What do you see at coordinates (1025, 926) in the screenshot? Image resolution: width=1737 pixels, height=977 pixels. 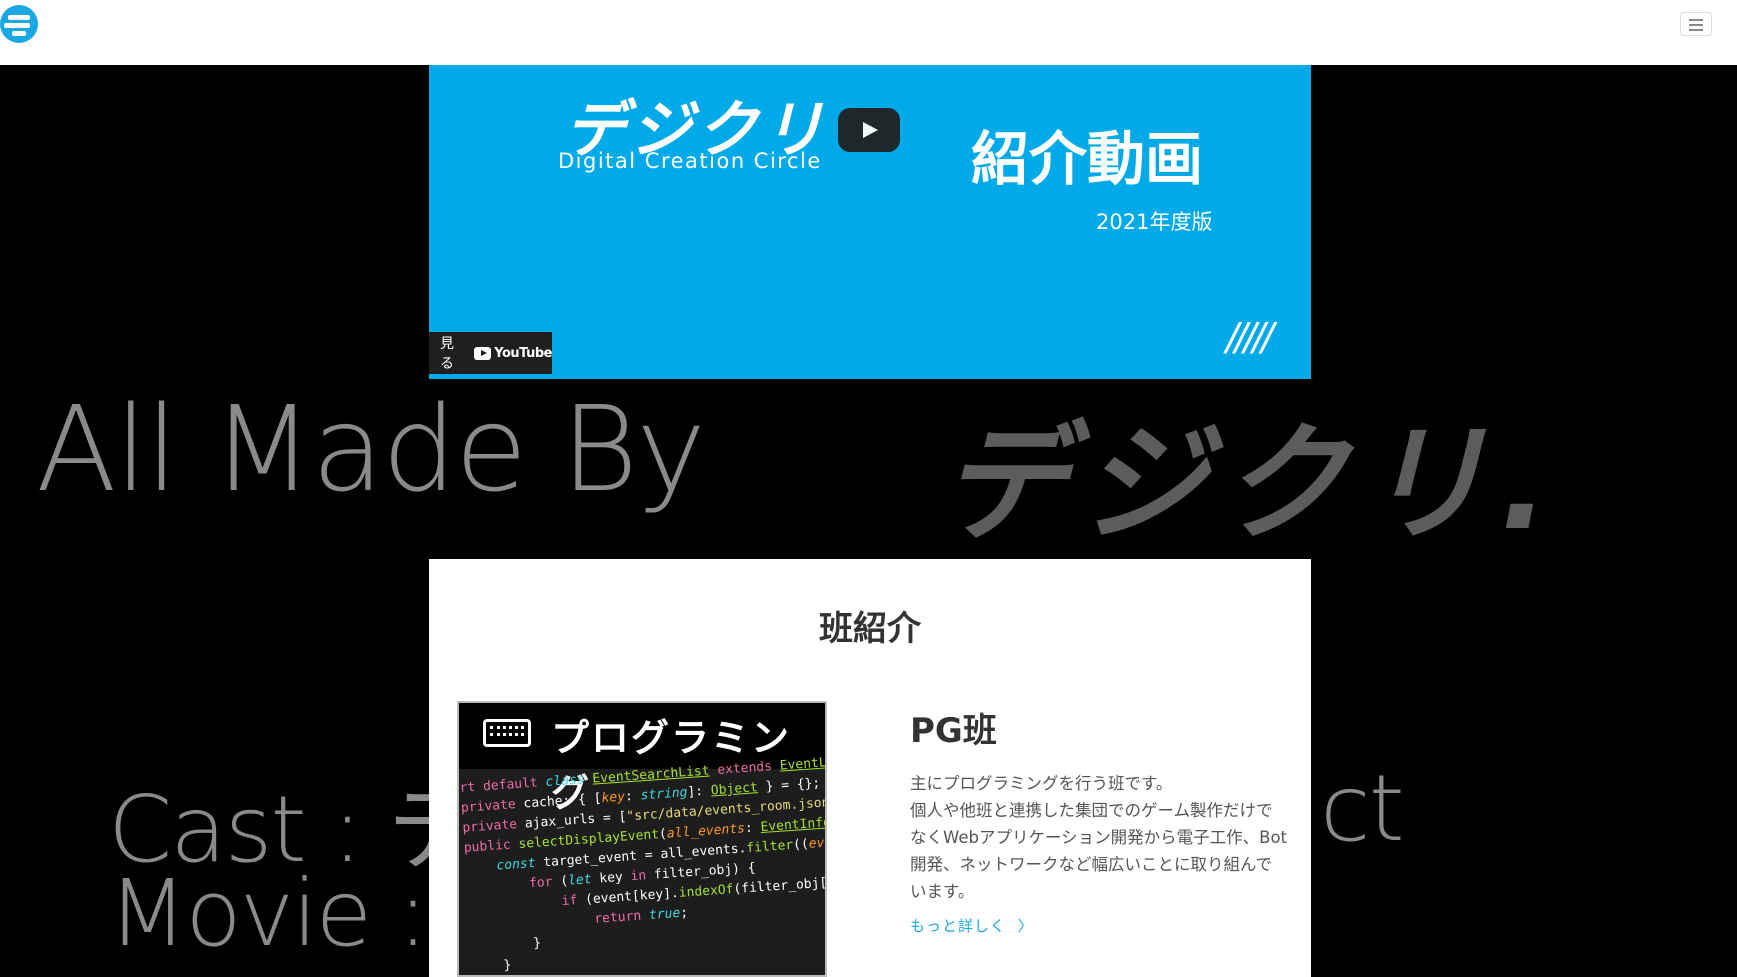 I see `chevron-right-icon: 〉` at bounding box center [1025, 926].